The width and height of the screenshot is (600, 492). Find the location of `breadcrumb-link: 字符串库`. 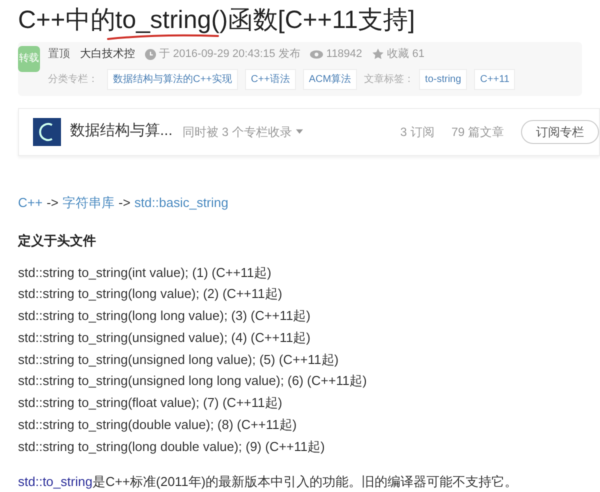

breadcrumb-link: 字符串库 is located at coordinates (88, 202).